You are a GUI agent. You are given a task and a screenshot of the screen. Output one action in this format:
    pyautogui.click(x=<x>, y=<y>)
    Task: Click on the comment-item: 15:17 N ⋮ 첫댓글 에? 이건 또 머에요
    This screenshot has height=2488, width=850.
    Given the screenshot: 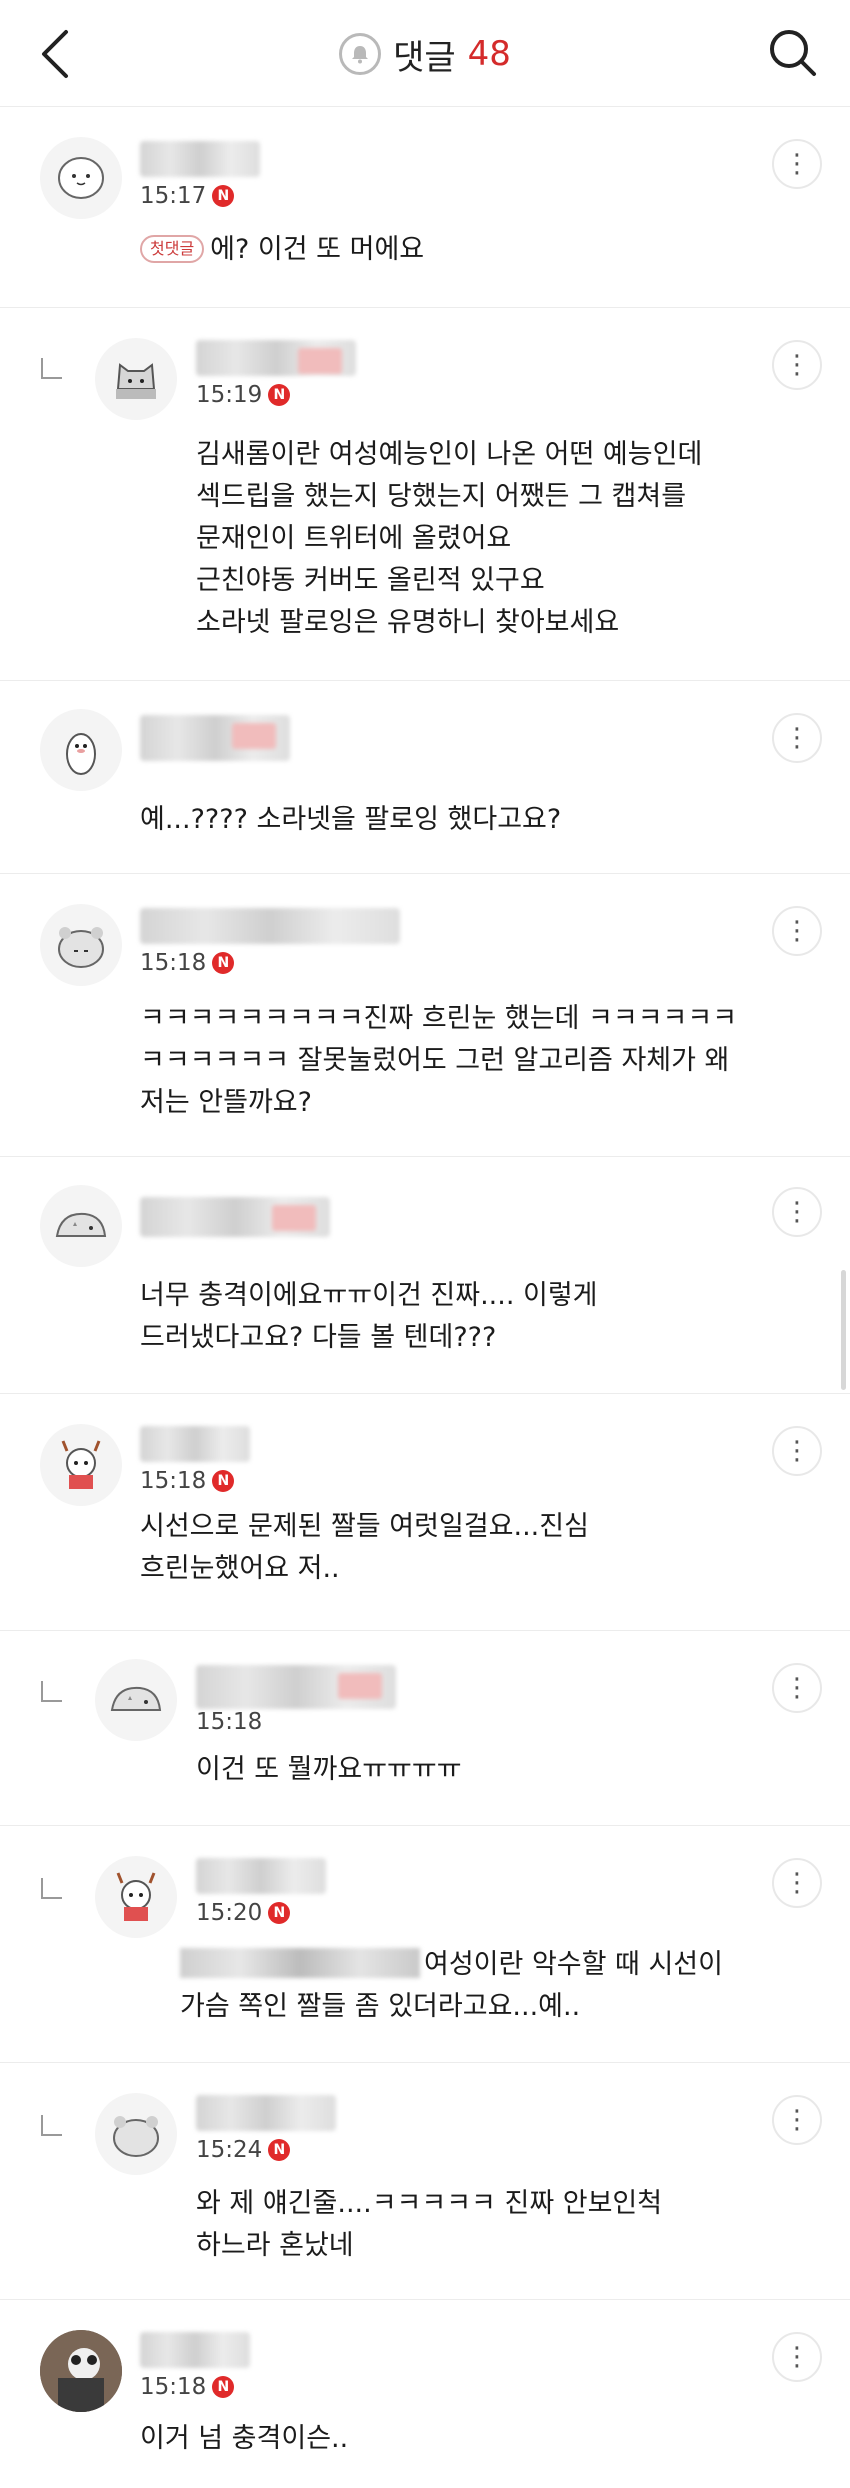 What is the action you would take?
    pyautogui.click(x=425, y=207)
    